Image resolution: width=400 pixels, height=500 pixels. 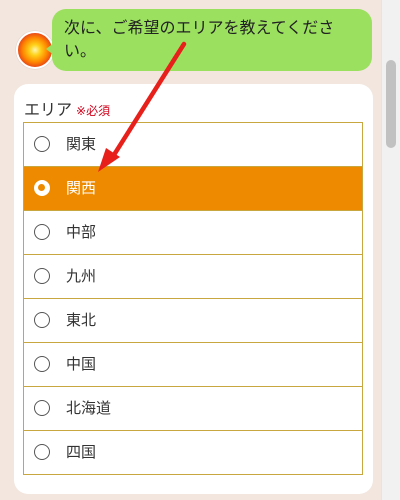 I want to click on chat-message-bubble: 次に、ご希望のエリアを教えてください。, so click(x=212, y=40).